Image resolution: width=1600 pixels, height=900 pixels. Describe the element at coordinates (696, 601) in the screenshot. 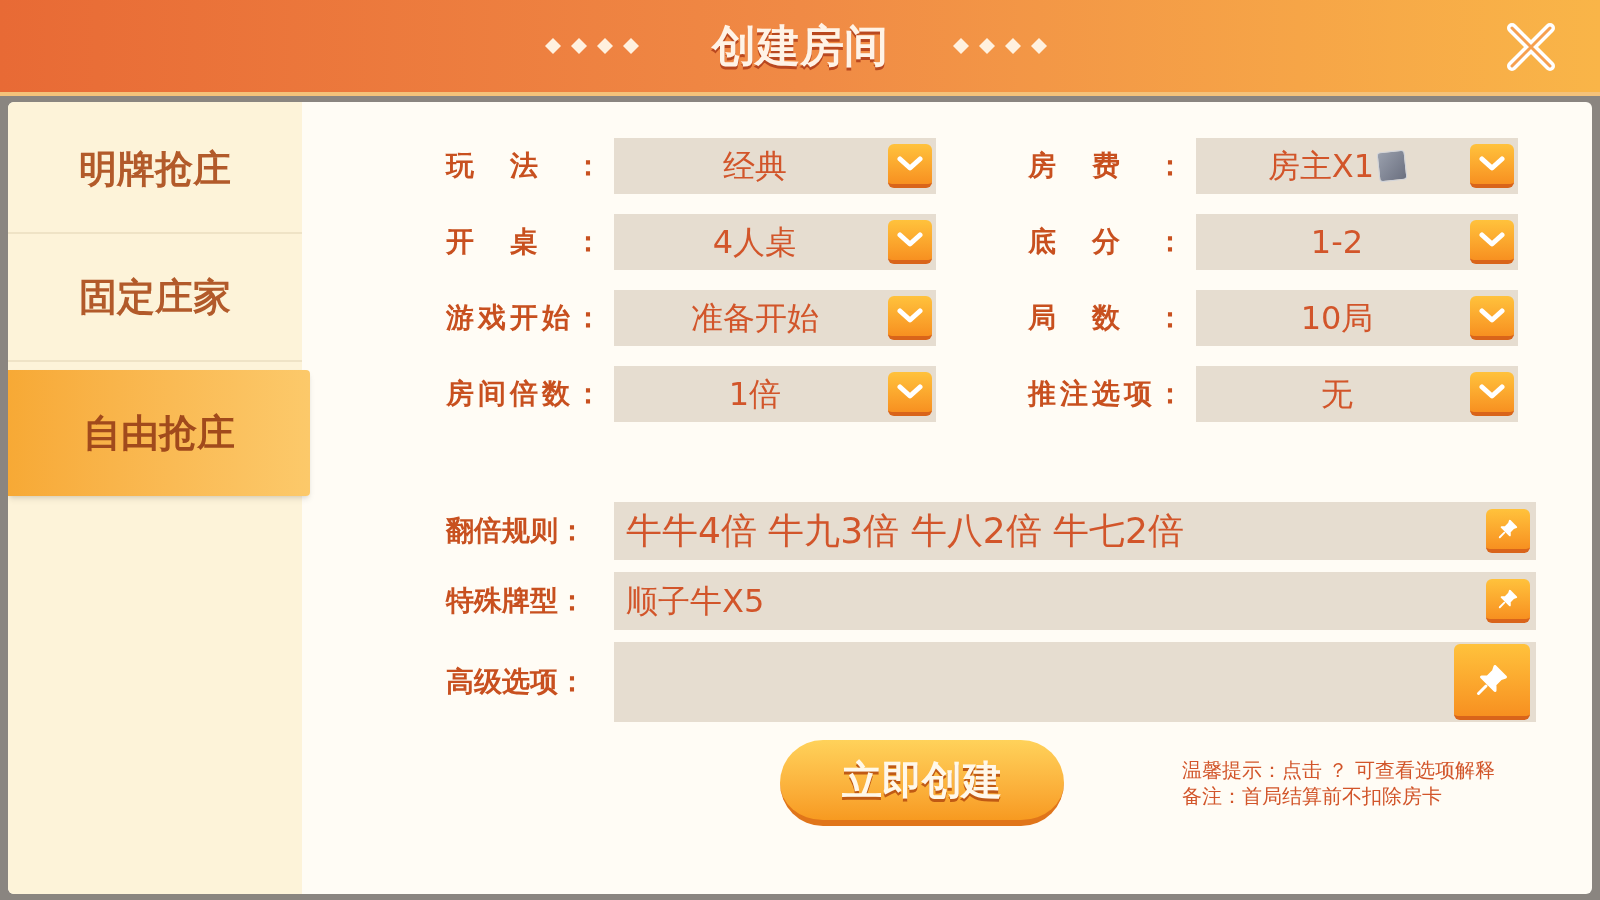

I see `option-value: 顺子牛X5` at that location.